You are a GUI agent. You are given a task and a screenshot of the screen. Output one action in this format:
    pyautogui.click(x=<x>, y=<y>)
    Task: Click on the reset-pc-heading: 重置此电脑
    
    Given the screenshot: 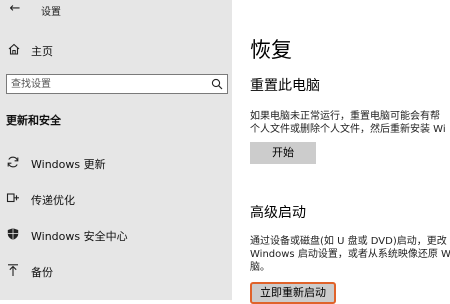 What is the action you would take?
    pyautogui.click(x=285, y=86)
    